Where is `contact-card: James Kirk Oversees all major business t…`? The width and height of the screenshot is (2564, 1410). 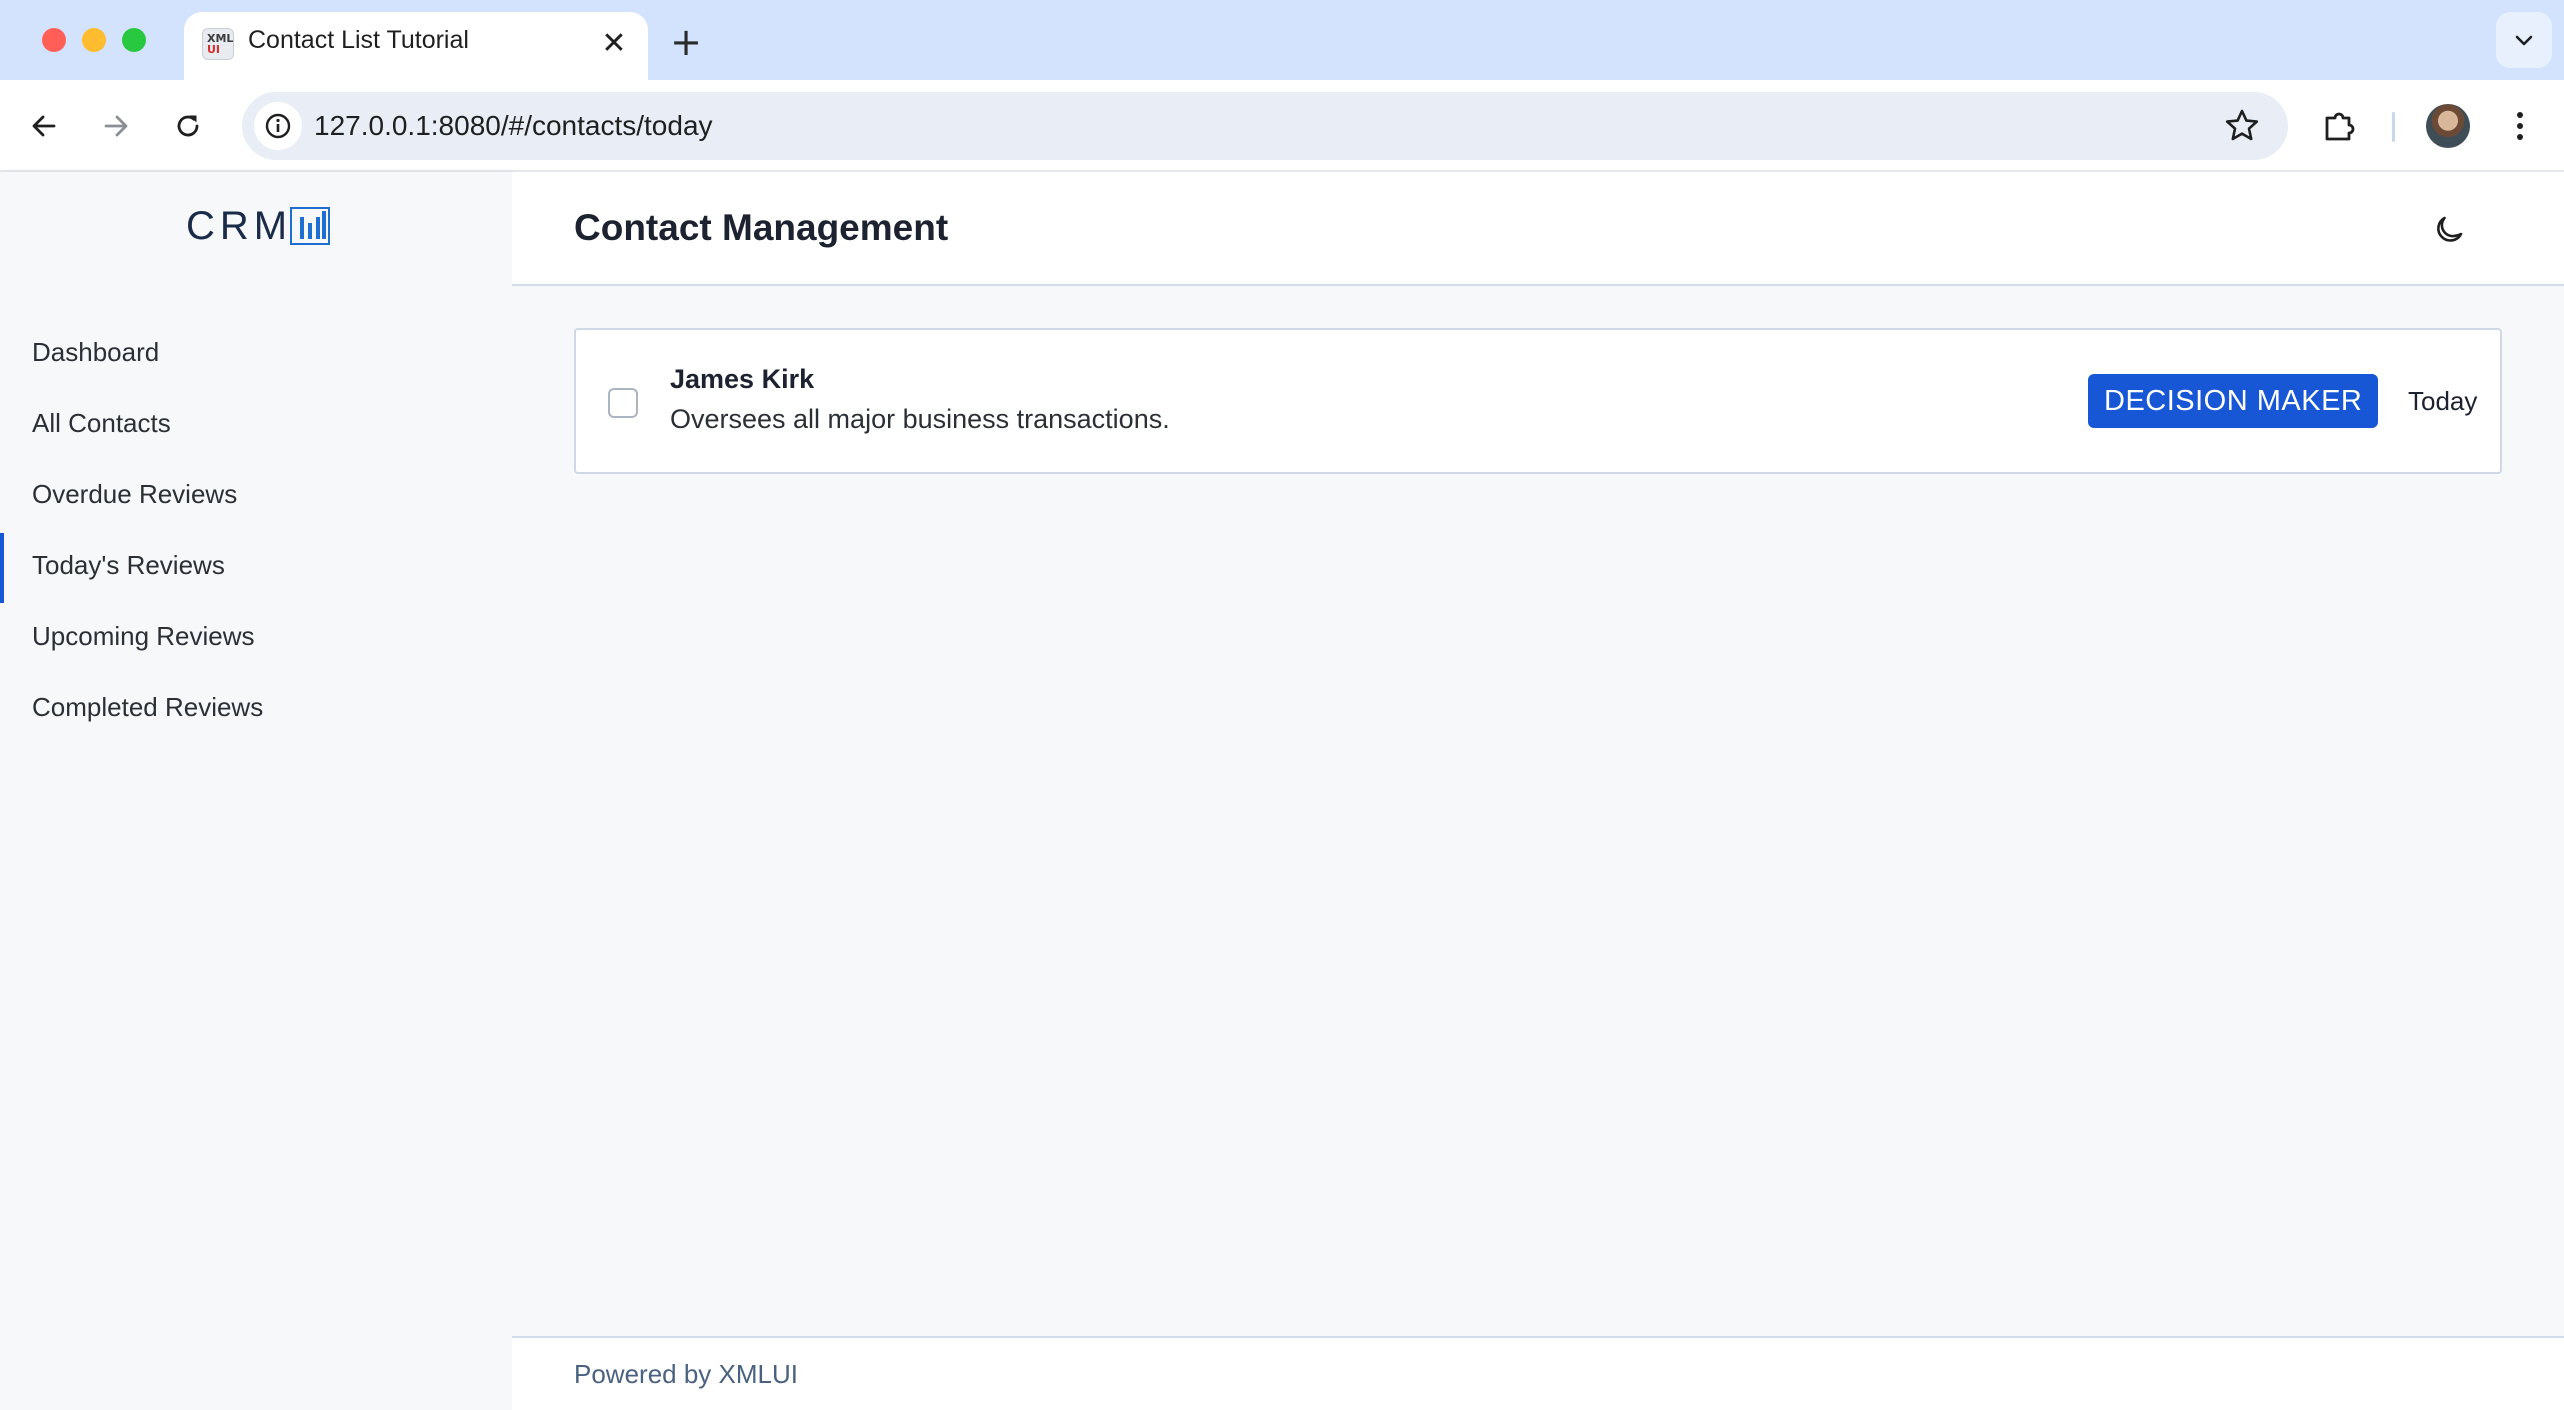
contact-card: James Kirk Oversees all major business t… is located at coordinates (1538, 401).